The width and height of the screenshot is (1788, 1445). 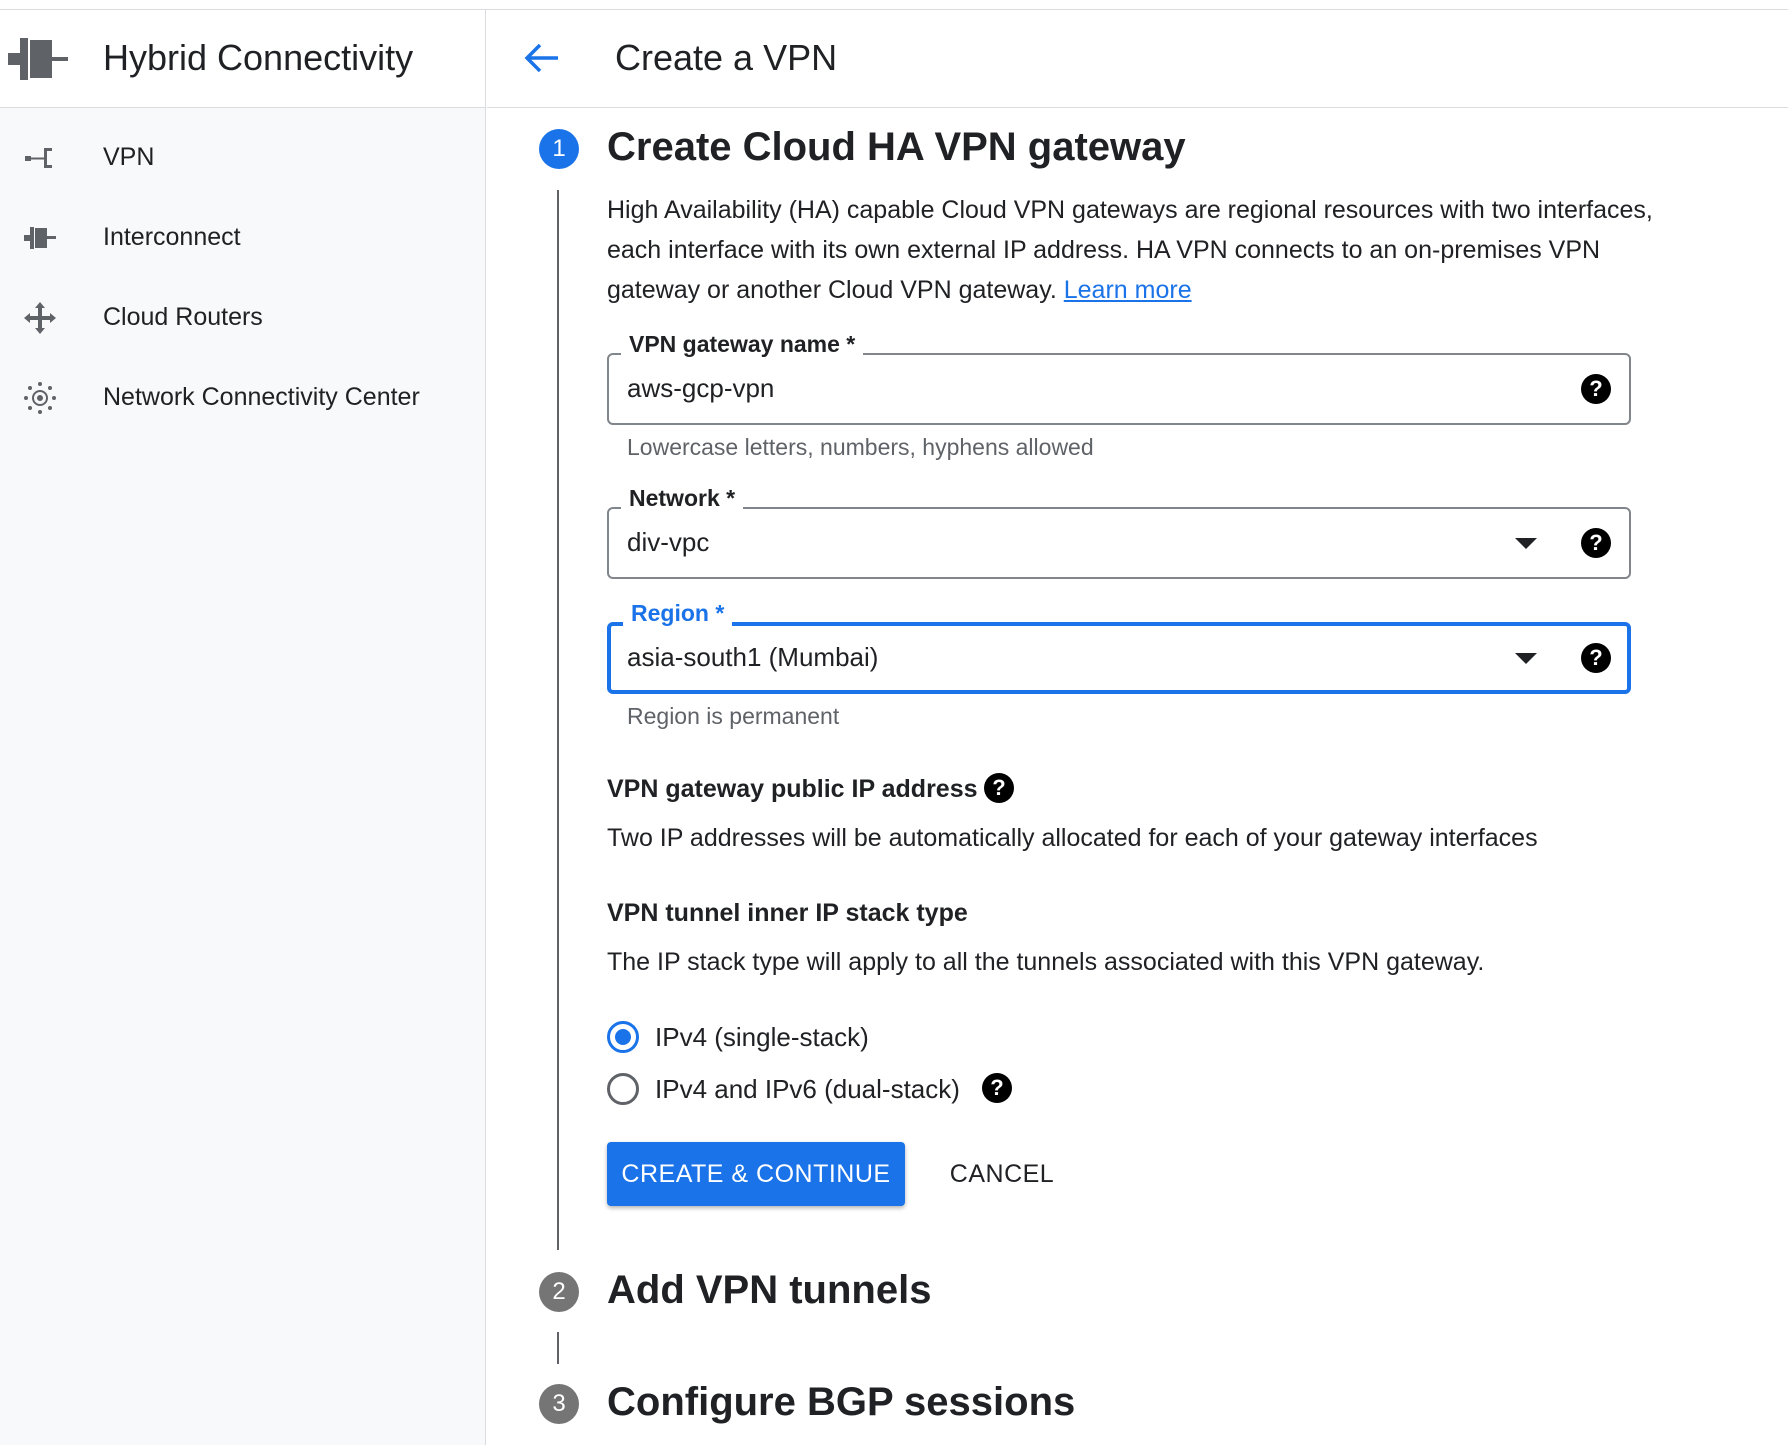 I want to click on public-ip-heading: VPN gateway public IP address, so click(x=792, y=789).